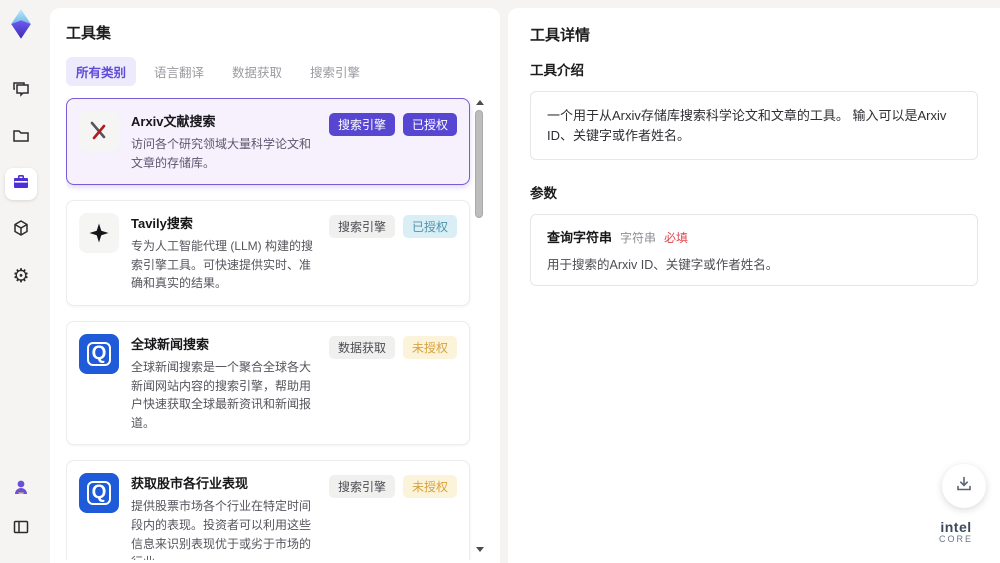  I want to click on tavily-star-icon, so click(99, 233).